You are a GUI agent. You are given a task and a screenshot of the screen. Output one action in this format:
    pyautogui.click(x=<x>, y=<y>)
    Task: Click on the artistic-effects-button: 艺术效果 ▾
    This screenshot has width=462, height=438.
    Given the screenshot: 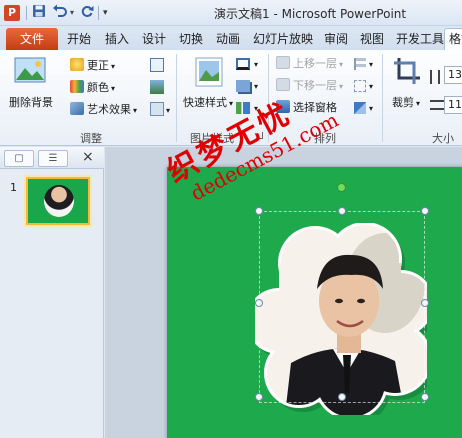 What is the action you would take?
    pyautogui.click(x=103, y=110)
    